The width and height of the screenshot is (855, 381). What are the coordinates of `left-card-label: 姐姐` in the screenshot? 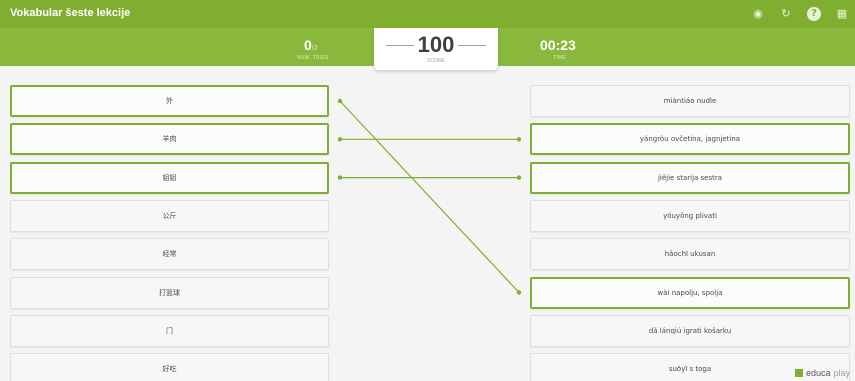 It's located at (169, 177).